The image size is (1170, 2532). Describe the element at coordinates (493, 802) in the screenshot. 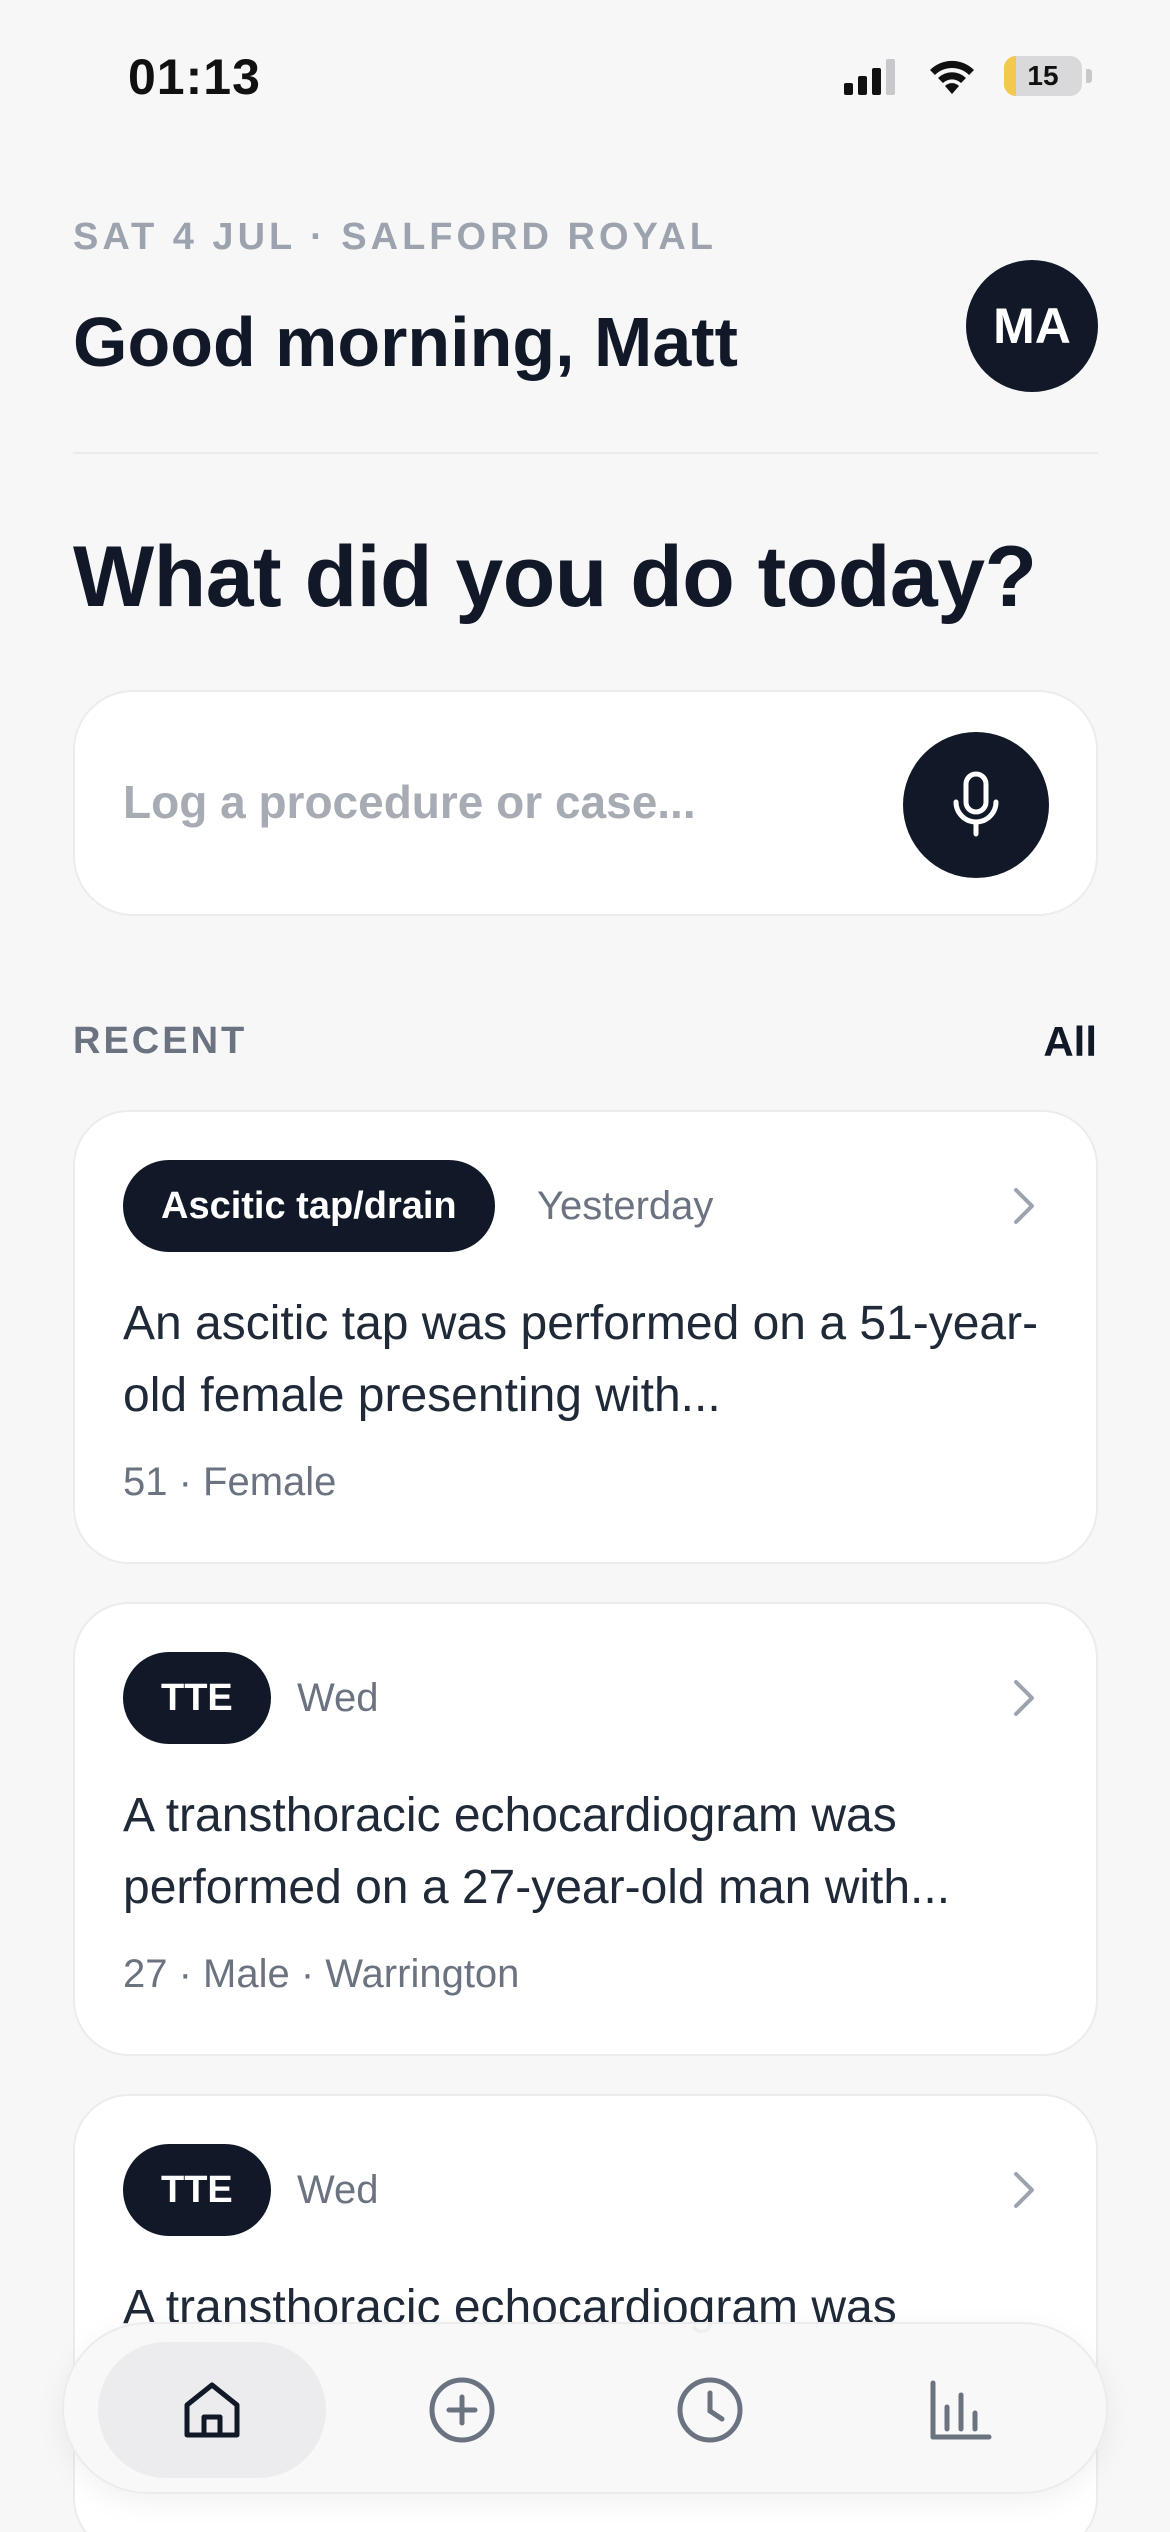

I see `log-procedure-input` at that location.